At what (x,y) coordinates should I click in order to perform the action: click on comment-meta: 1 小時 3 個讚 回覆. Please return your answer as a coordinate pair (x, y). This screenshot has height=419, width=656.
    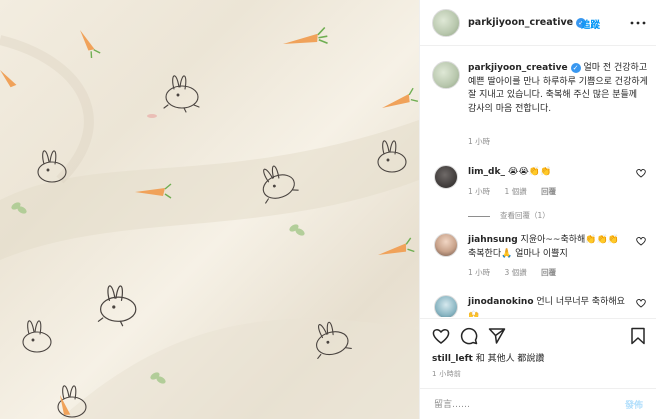
    Looking at the image, I should click on (518, 272).